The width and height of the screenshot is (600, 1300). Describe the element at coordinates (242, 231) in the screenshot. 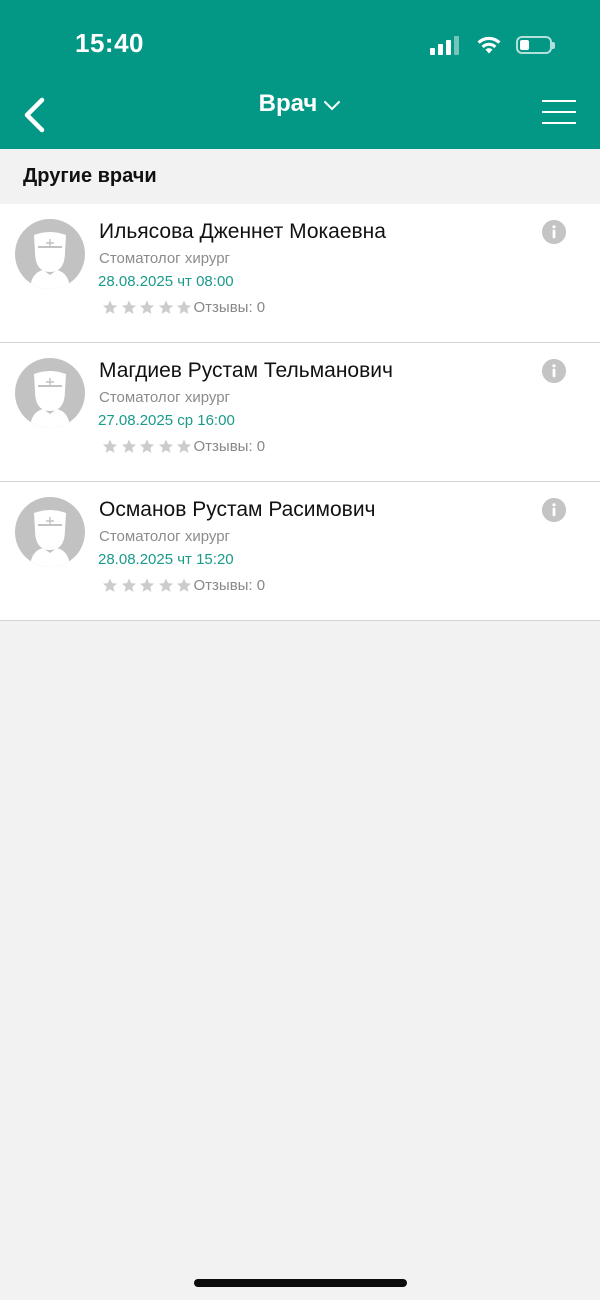

I see `doctor-name: Ильясова Дженнет Мокаевна` at that location.